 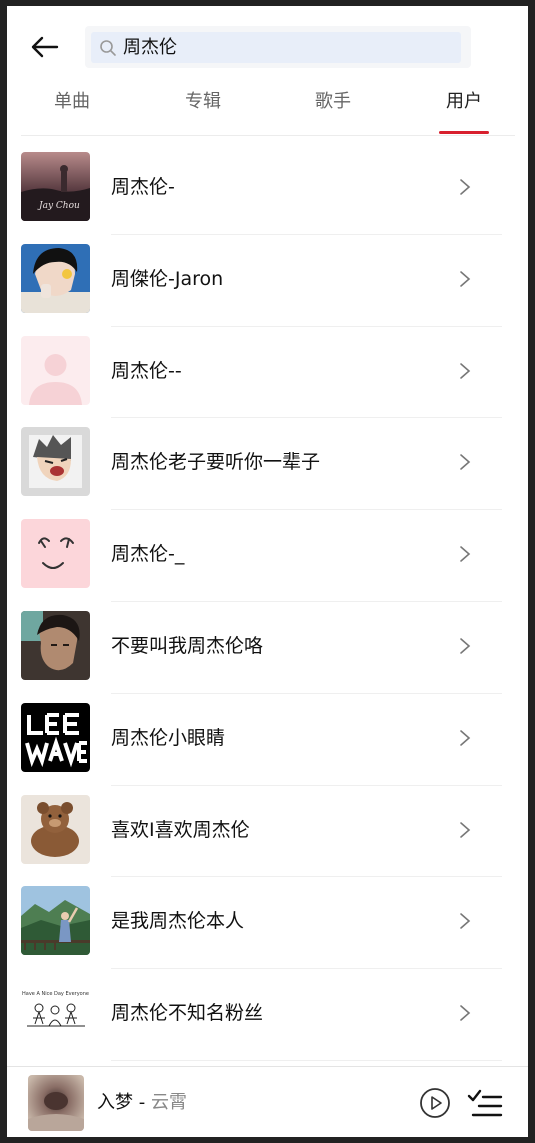 I want to click on user-list-item: 周傑伦-Jaron, so click(x=267, y=281).